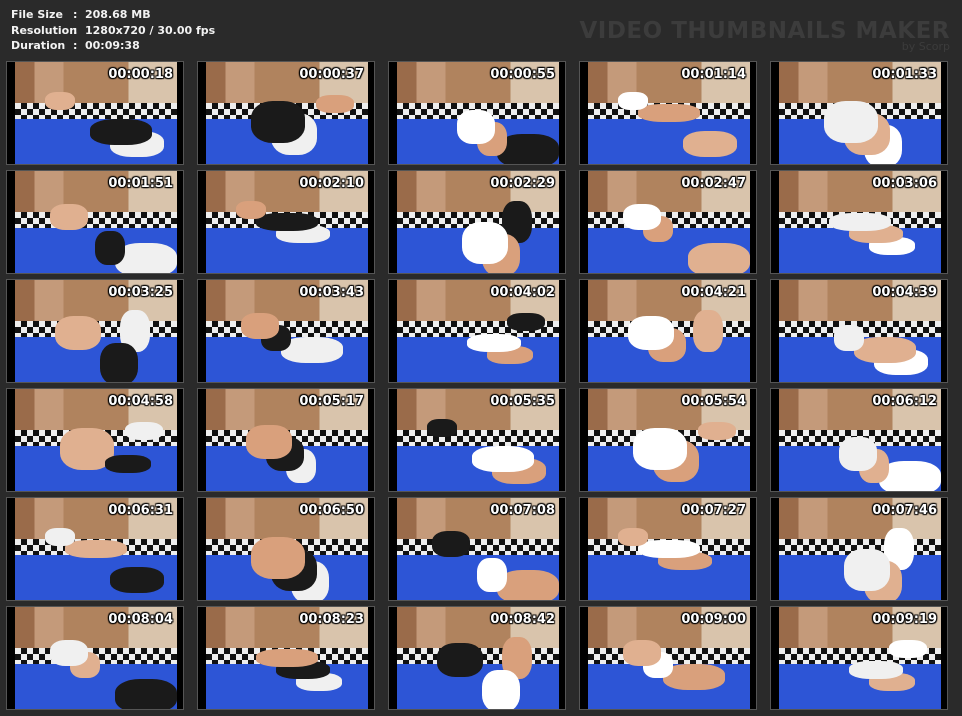 Image resolution: width=962 pixels, height=716 pixels. I want to click on video-thumbnail: 00:06:12, so click(859, 440).